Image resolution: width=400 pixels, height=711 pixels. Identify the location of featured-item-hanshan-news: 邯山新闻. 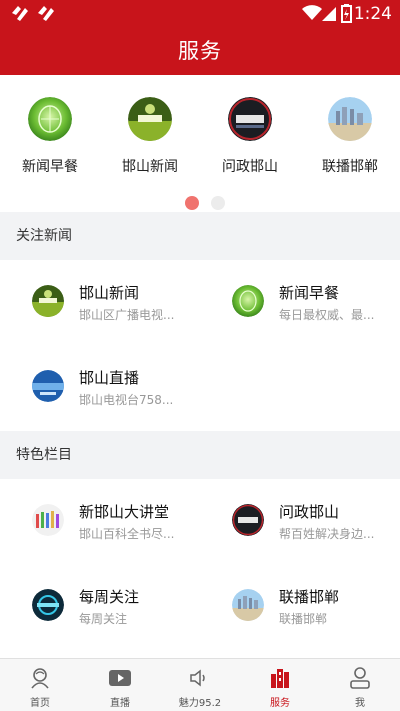
(150, 136).